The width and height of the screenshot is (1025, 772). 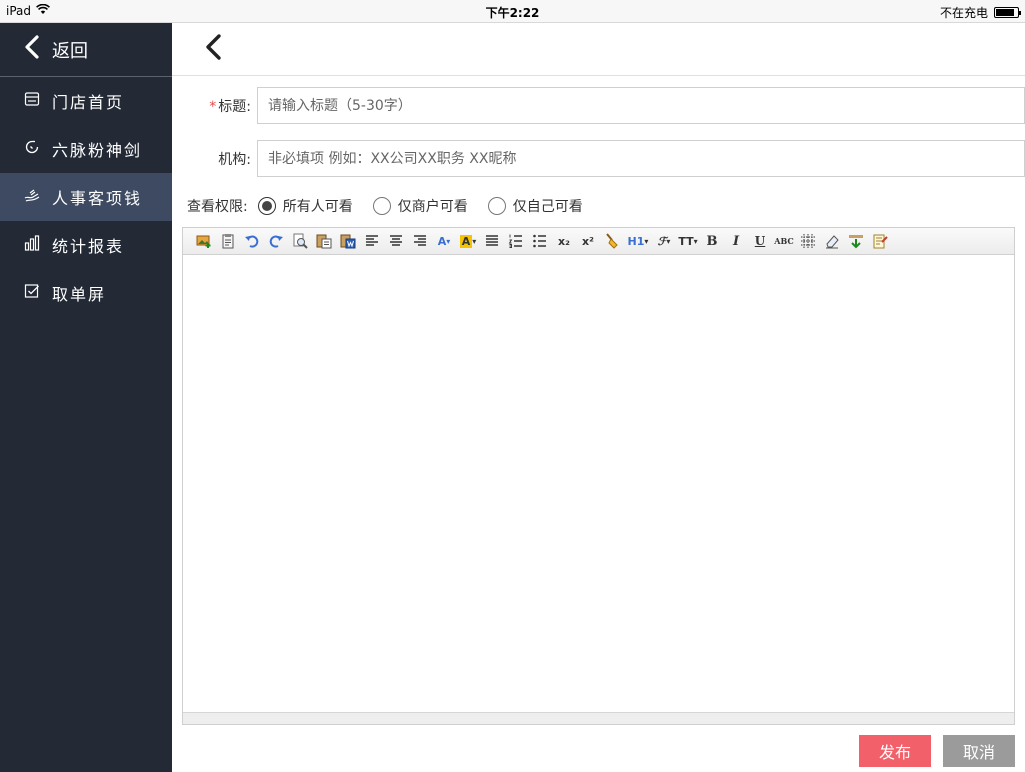 What do you see at coordinates (547, 207) in the screenshot?
I see `radio-label: 仅自己可看` at bounding box center [547, 207].